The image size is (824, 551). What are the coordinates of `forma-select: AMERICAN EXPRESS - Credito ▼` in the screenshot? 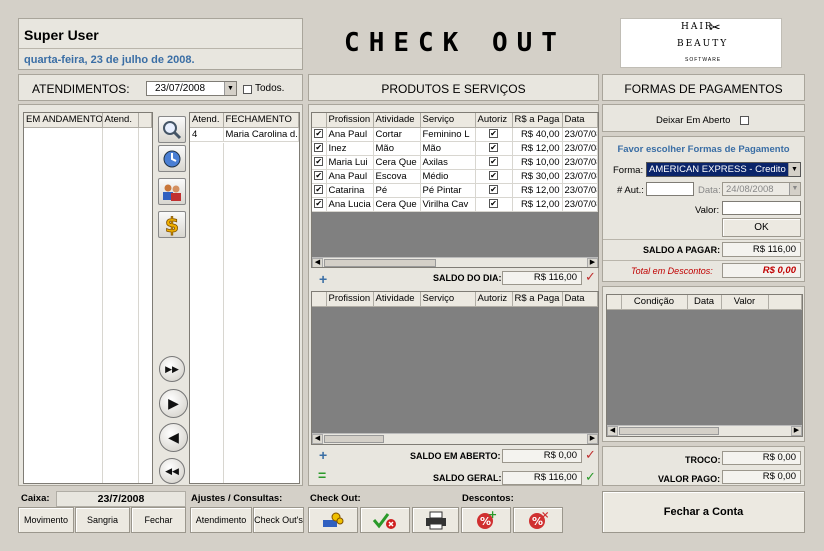 It's located at (723, 169).